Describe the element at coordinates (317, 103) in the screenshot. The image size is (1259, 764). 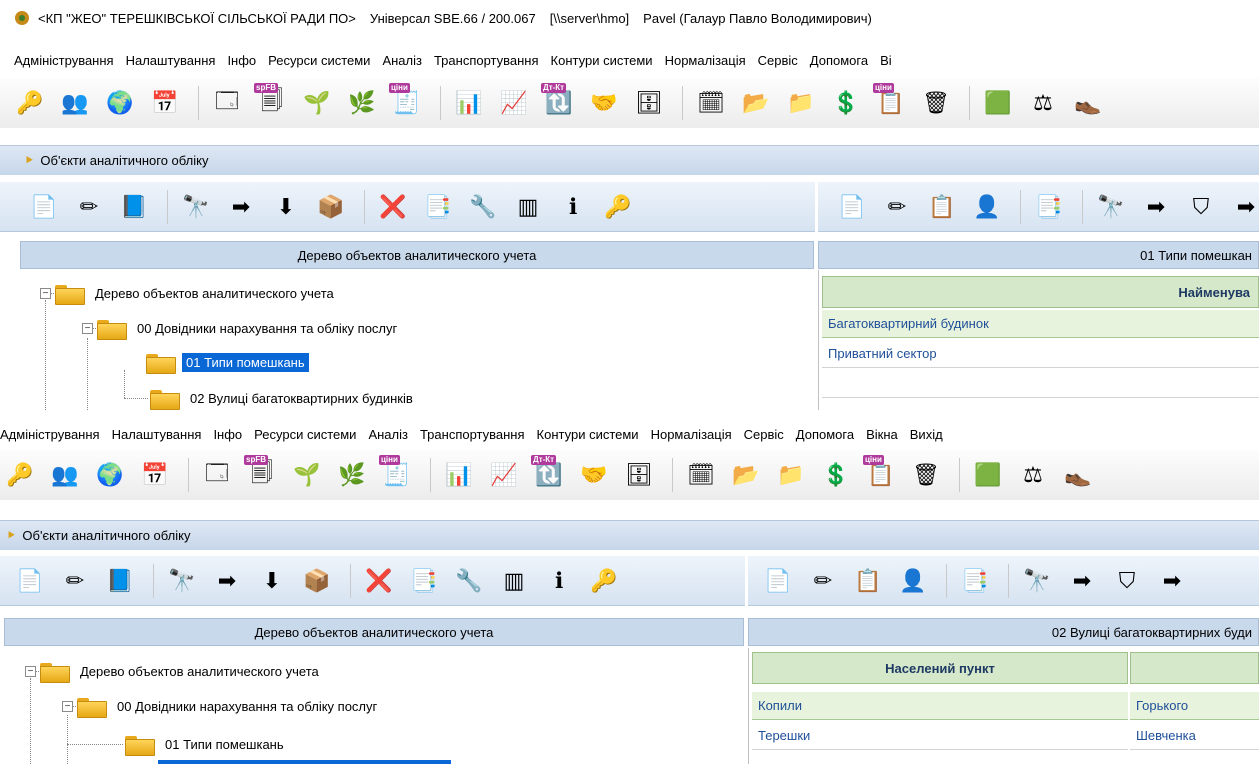
I see `tree-person-icon: 🌱` at that location.